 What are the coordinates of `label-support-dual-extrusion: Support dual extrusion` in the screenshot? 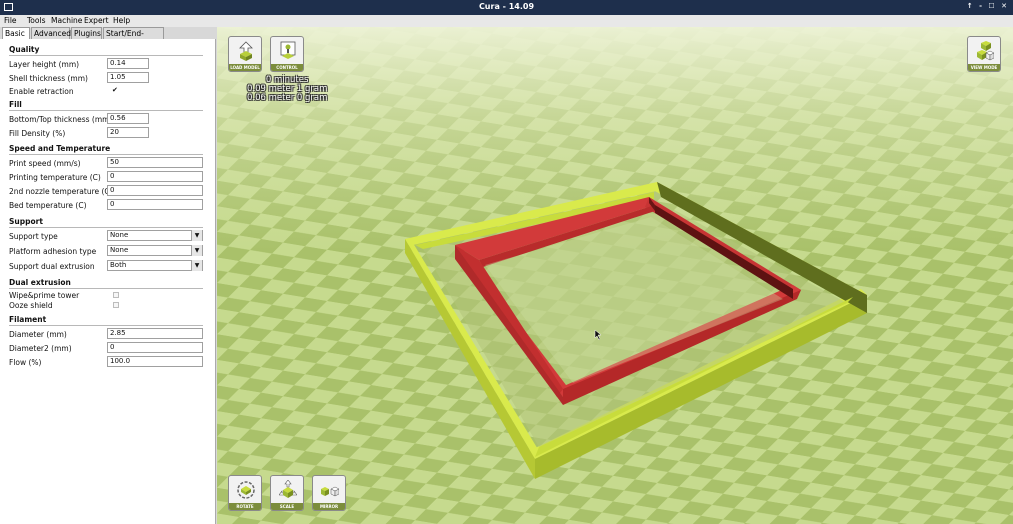 It's located at (52, 266).